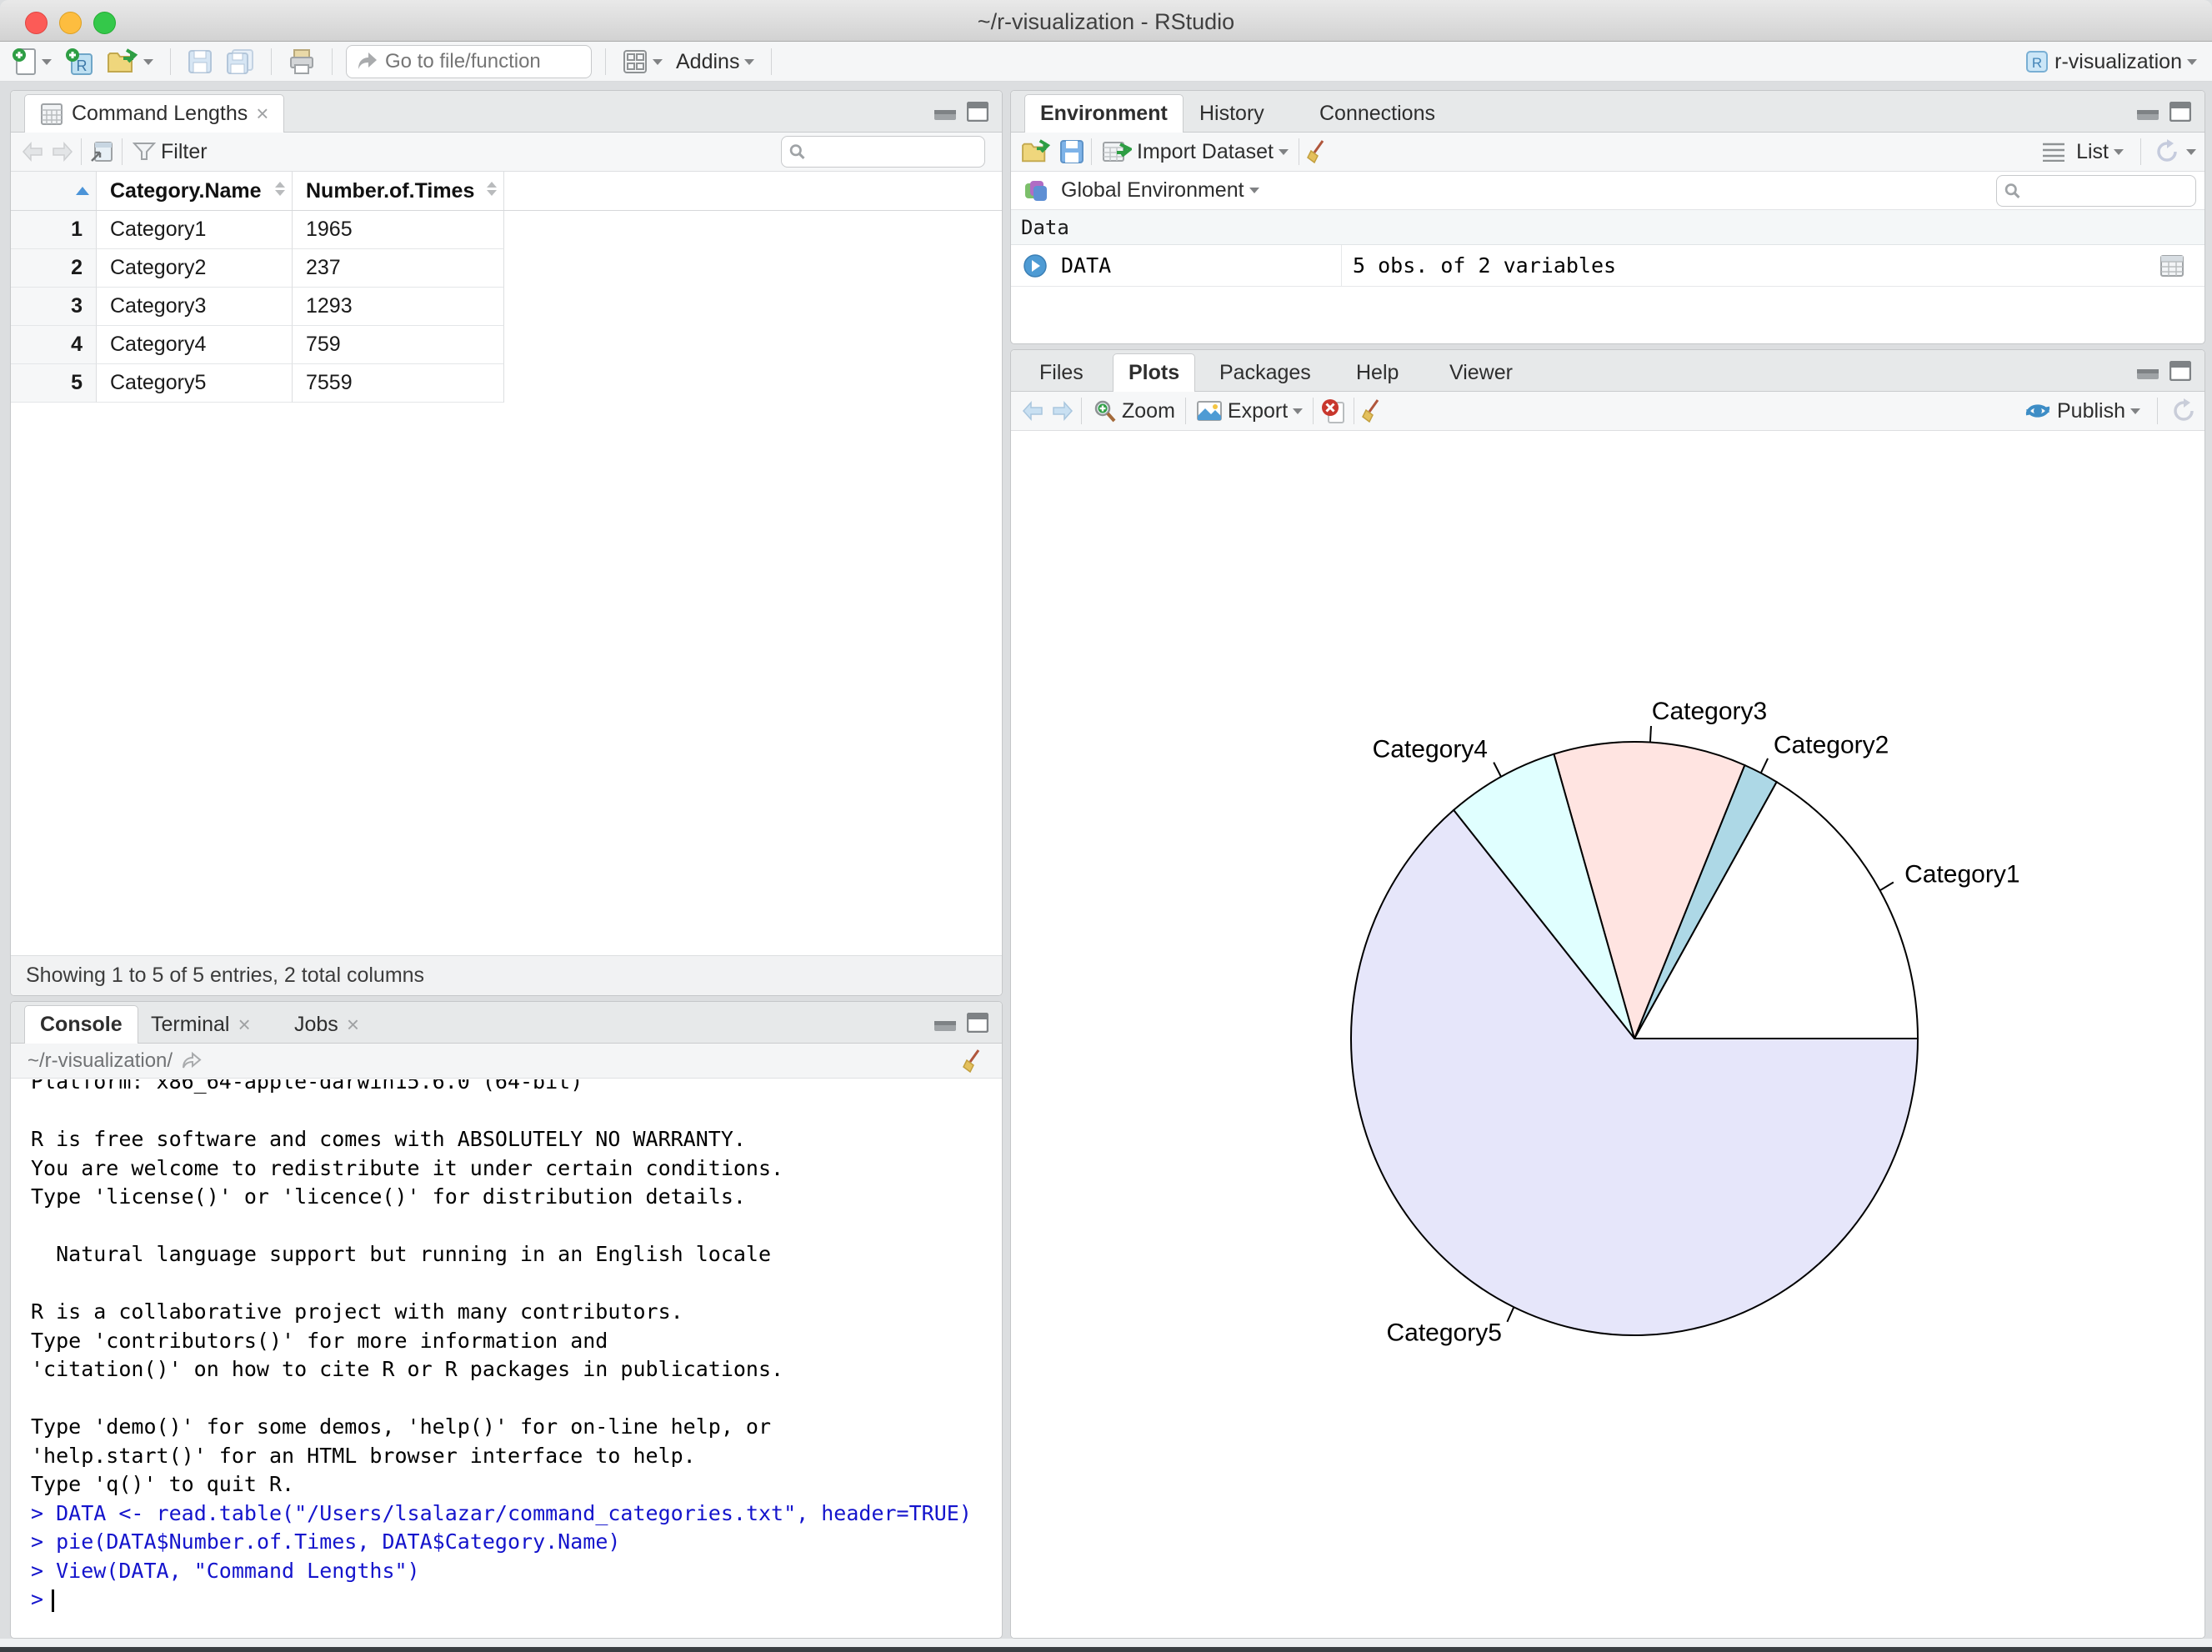  I want to click on pie-label-Category1: Category1, so click(1961, 874).